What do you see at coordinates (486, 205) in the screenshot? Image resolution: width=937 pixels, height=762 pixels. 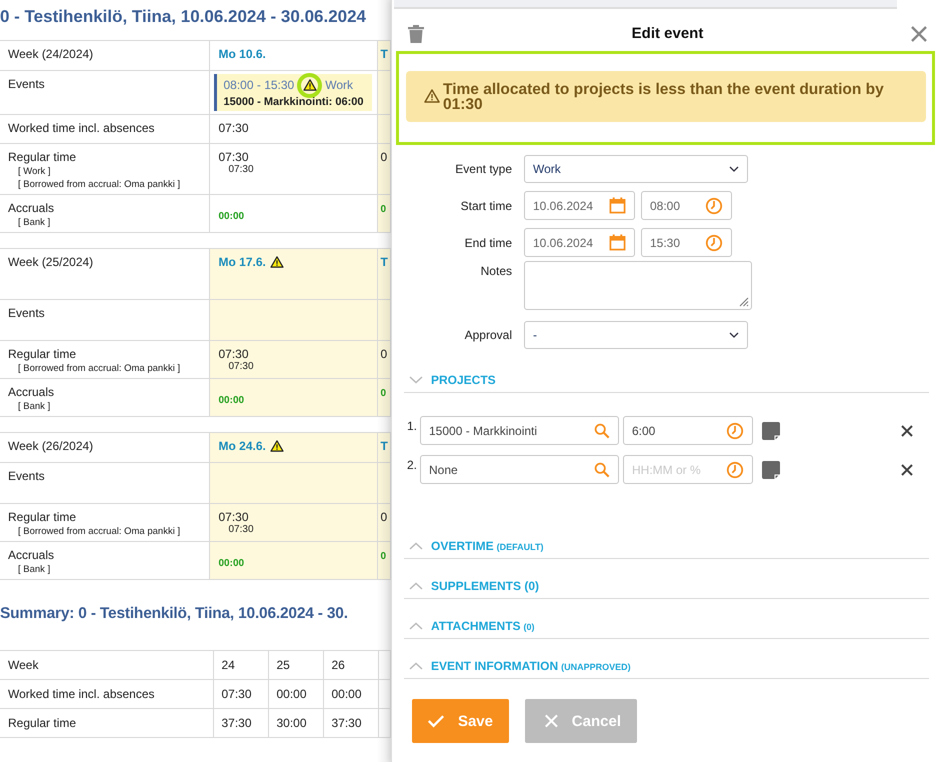 I see `field-label: Start time` at bounding box center [486, 205].